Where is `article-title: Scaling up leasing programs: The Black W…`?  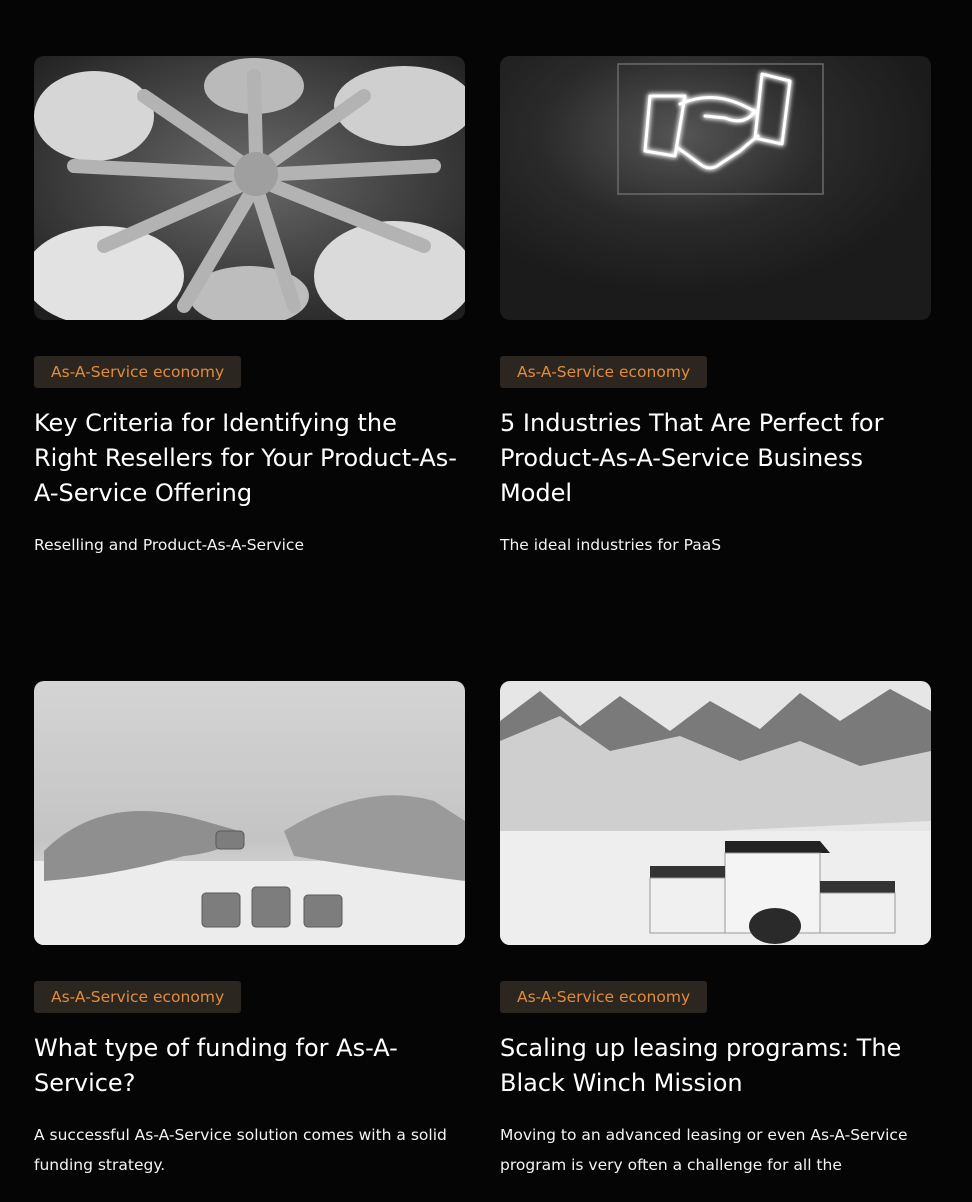
article-title: Scaling up leasing programs: The Black W… is located at coordinates (715, 1066).